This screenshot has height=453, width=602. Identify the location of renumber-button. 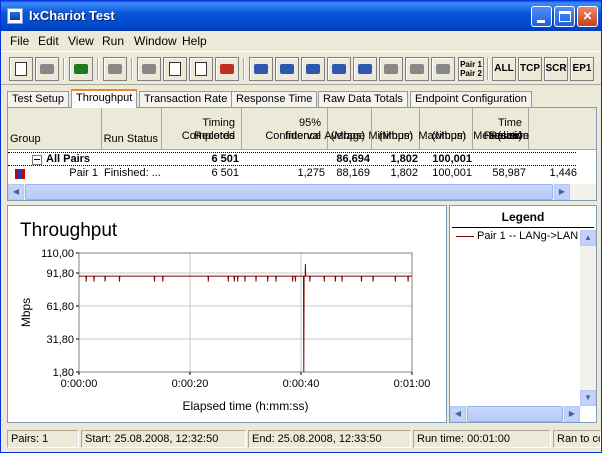
(443, 69).